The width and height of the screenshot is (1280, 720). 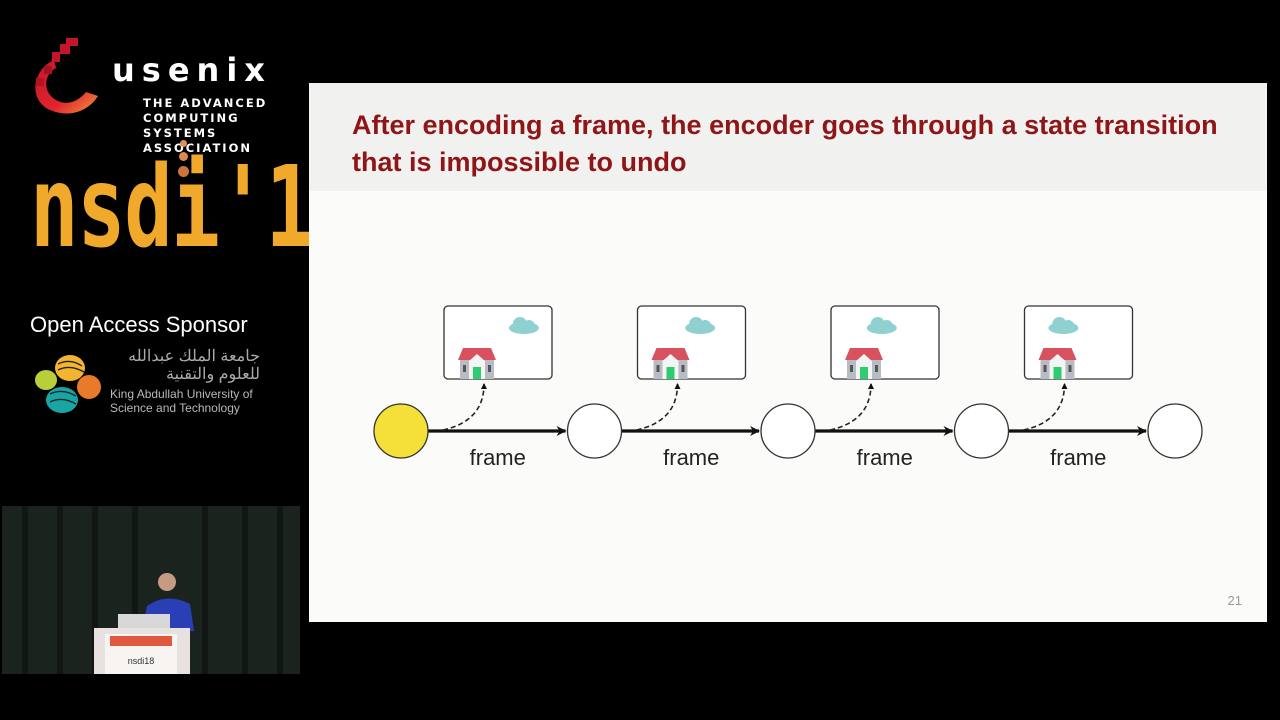 What do you see at coordinates (139, 324) in the screenshot?
I see `sponsor-heading: Open Access Sponsor` at bounding box center [139, 324].